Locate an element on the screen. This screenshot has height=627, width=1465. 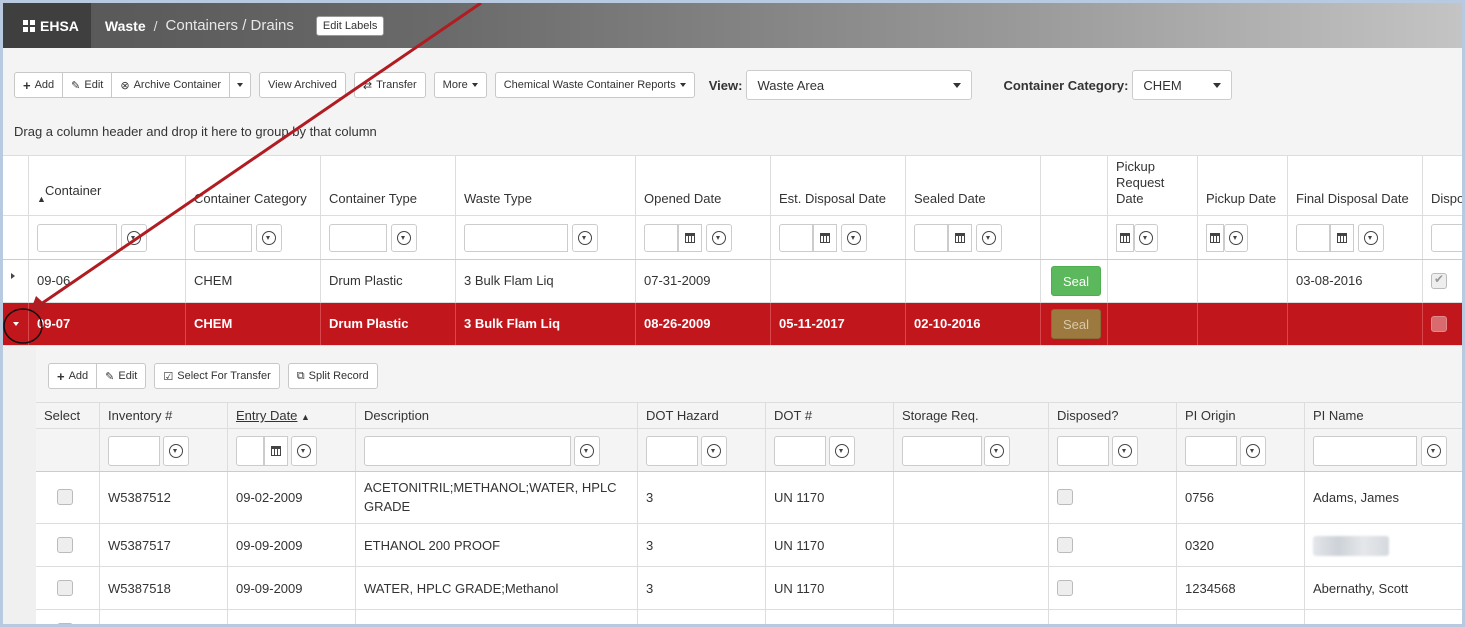
header-dot-number: DOT # is located at coordinates (829, 415).